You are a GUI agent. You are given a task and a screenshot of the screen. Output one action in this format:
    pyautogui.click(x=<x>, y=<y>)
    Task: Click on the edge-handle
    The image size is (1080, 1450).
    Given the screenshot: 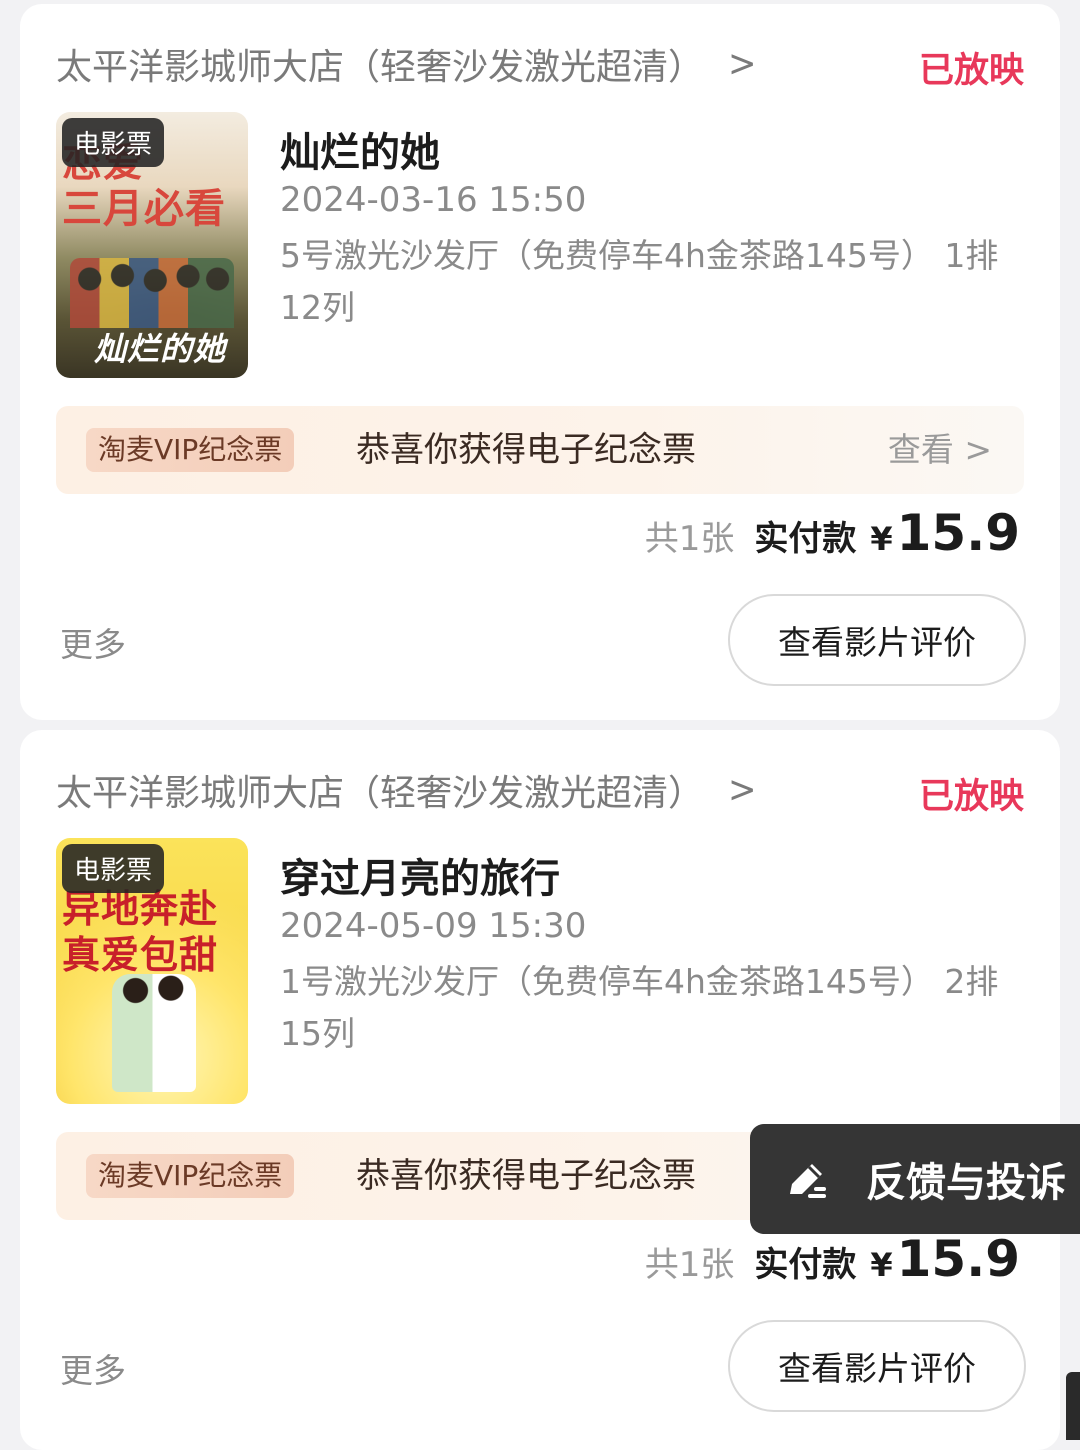 What is the action you would take?
    pyautogui.click(x=1073, y=1406)
    